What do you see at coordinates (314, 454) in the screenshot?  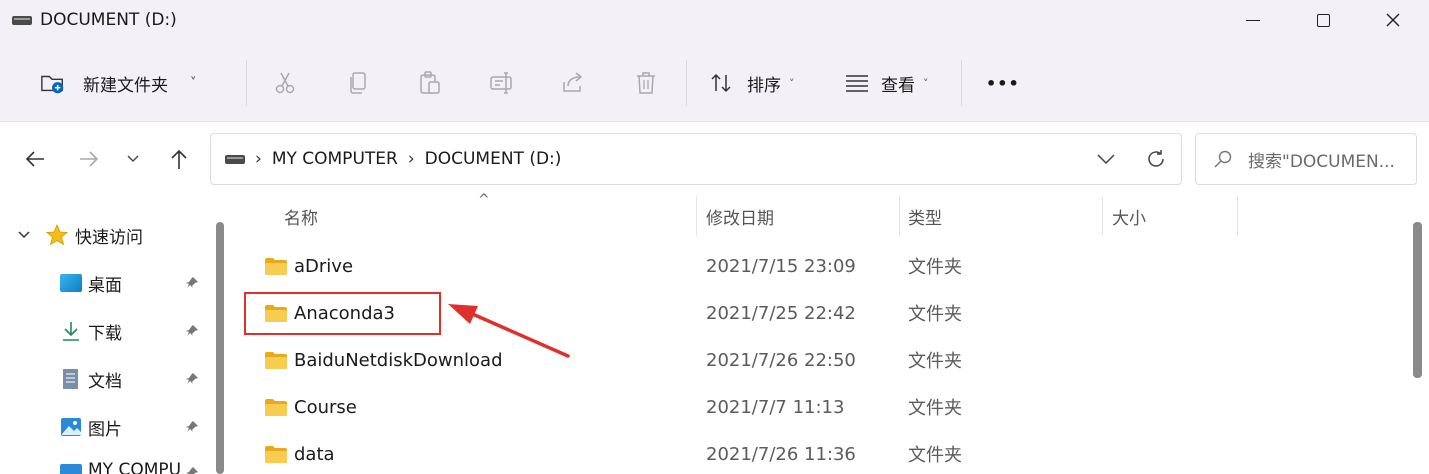 I see `file-name: data` at bounding box center [314, 454].